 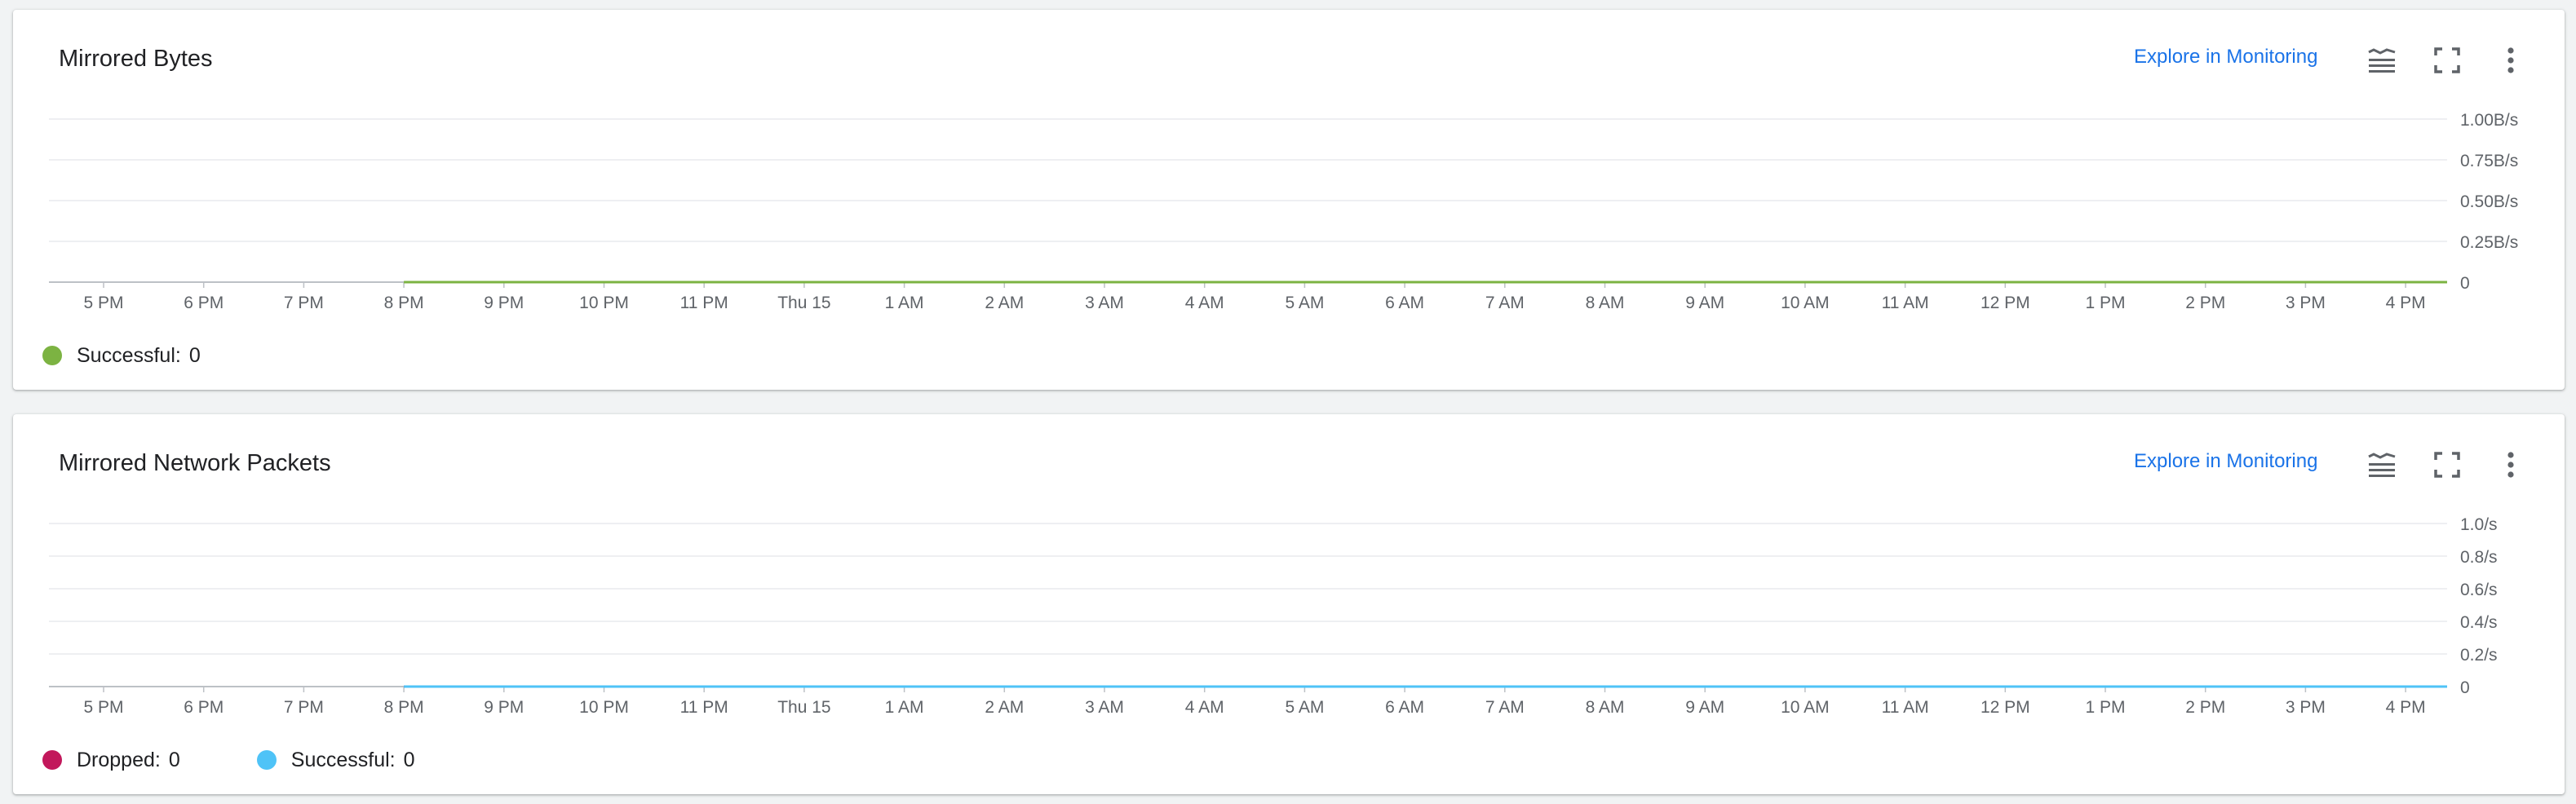 What do you see at coordinates (2489, 120) in the screenshot?
I see `y-tick-label: 1.00B/s` at bounding box center [2489, 120].